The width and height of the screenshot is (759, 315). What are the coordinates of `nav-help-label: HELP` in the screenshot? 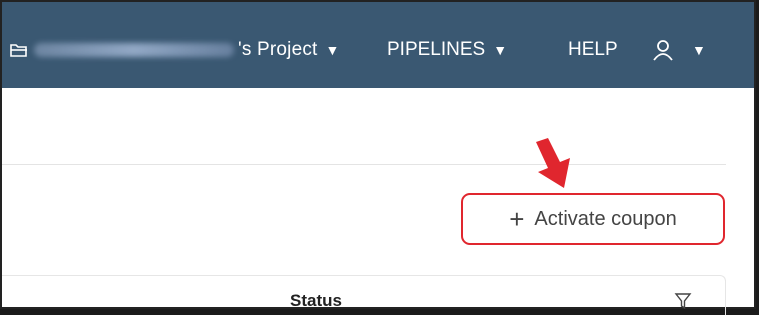 It's located at (593, 49).